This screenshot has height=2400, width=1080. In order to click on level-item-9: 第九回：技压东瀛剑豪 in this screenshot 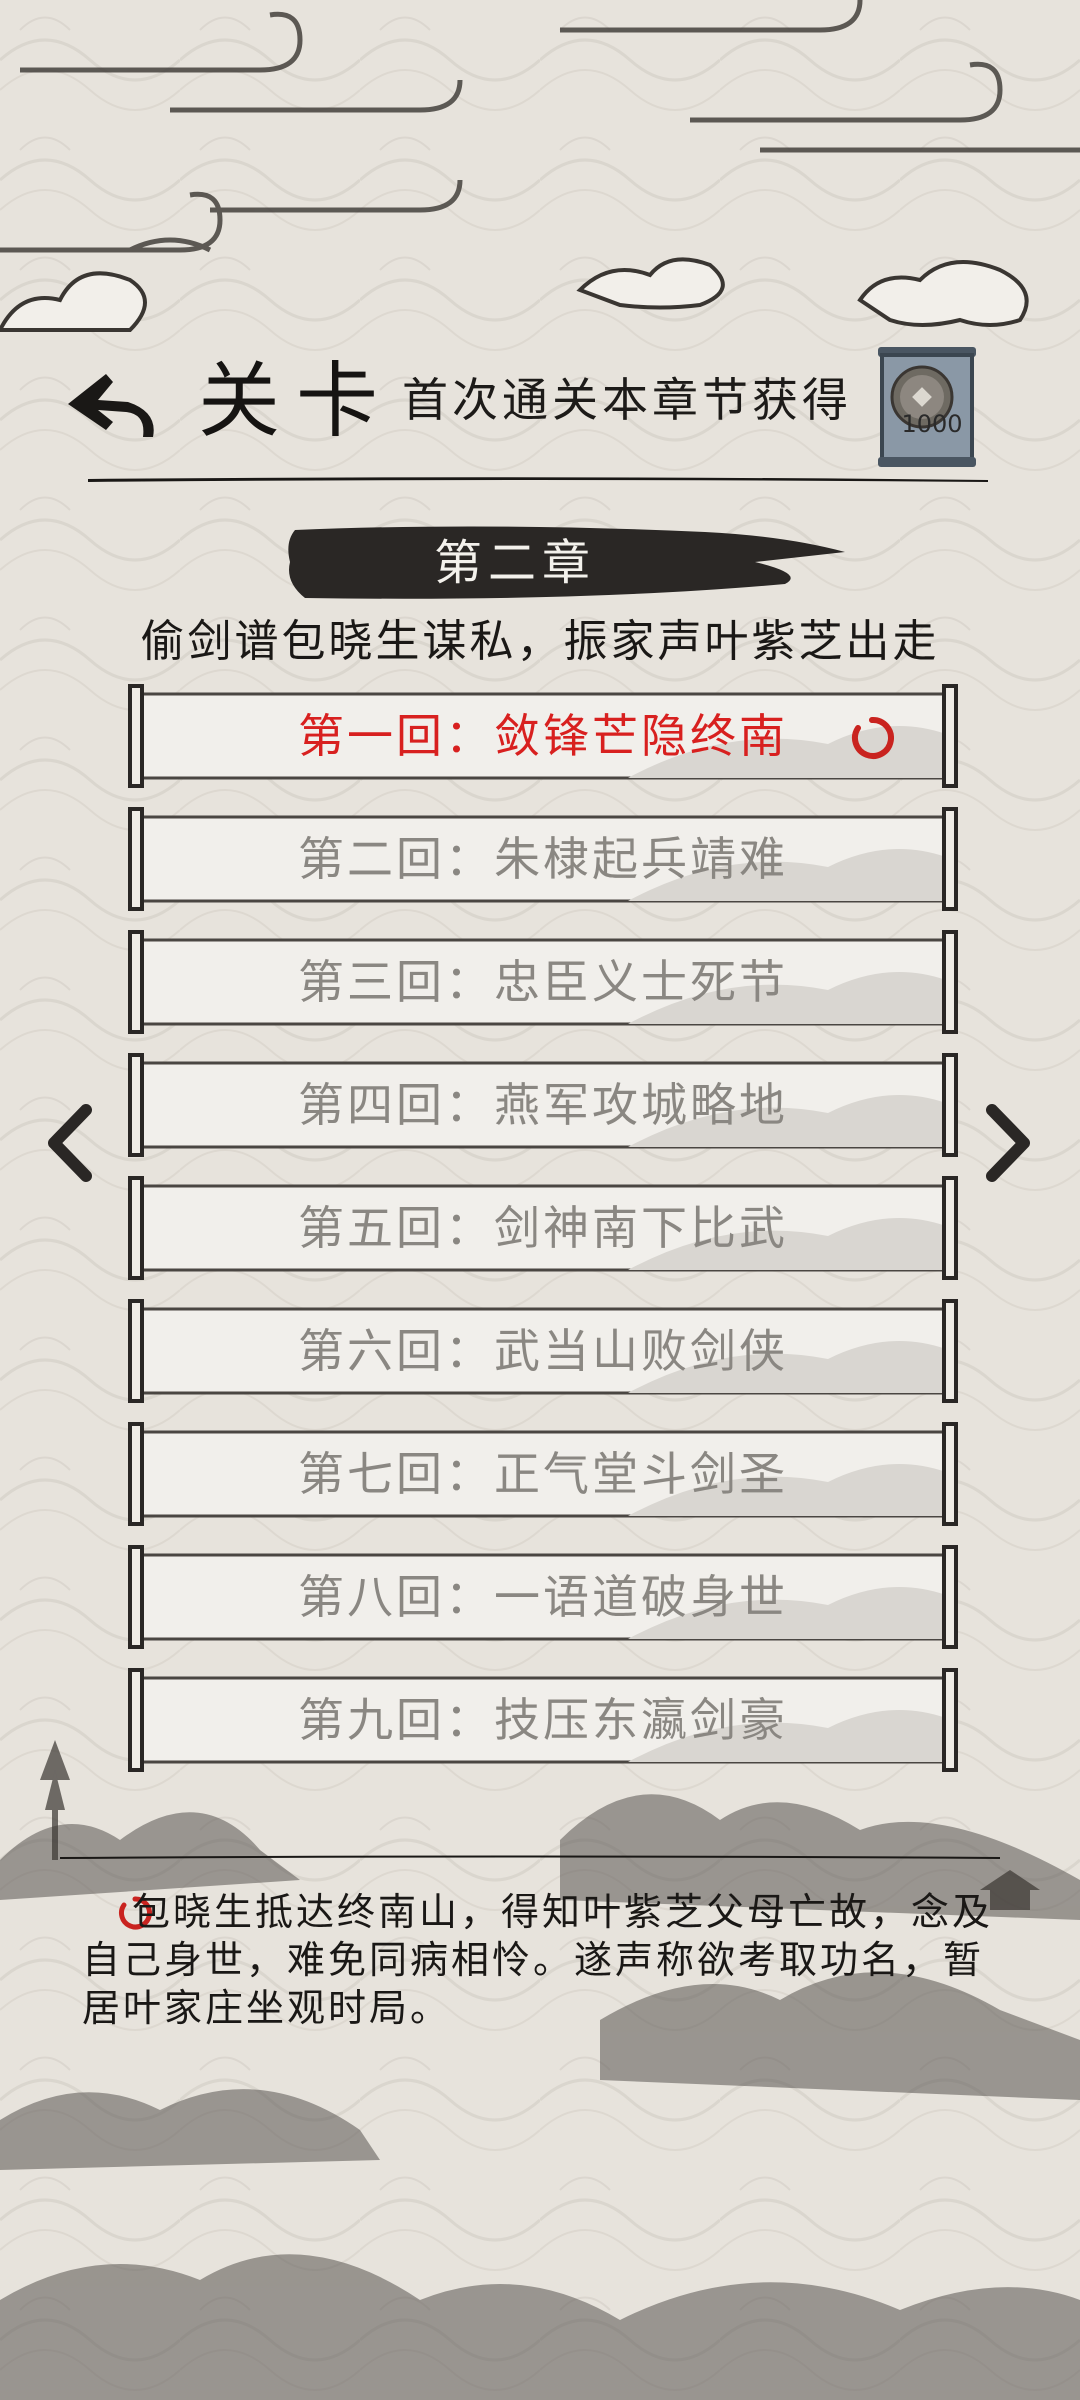, I will do `click(543, 1720)`.